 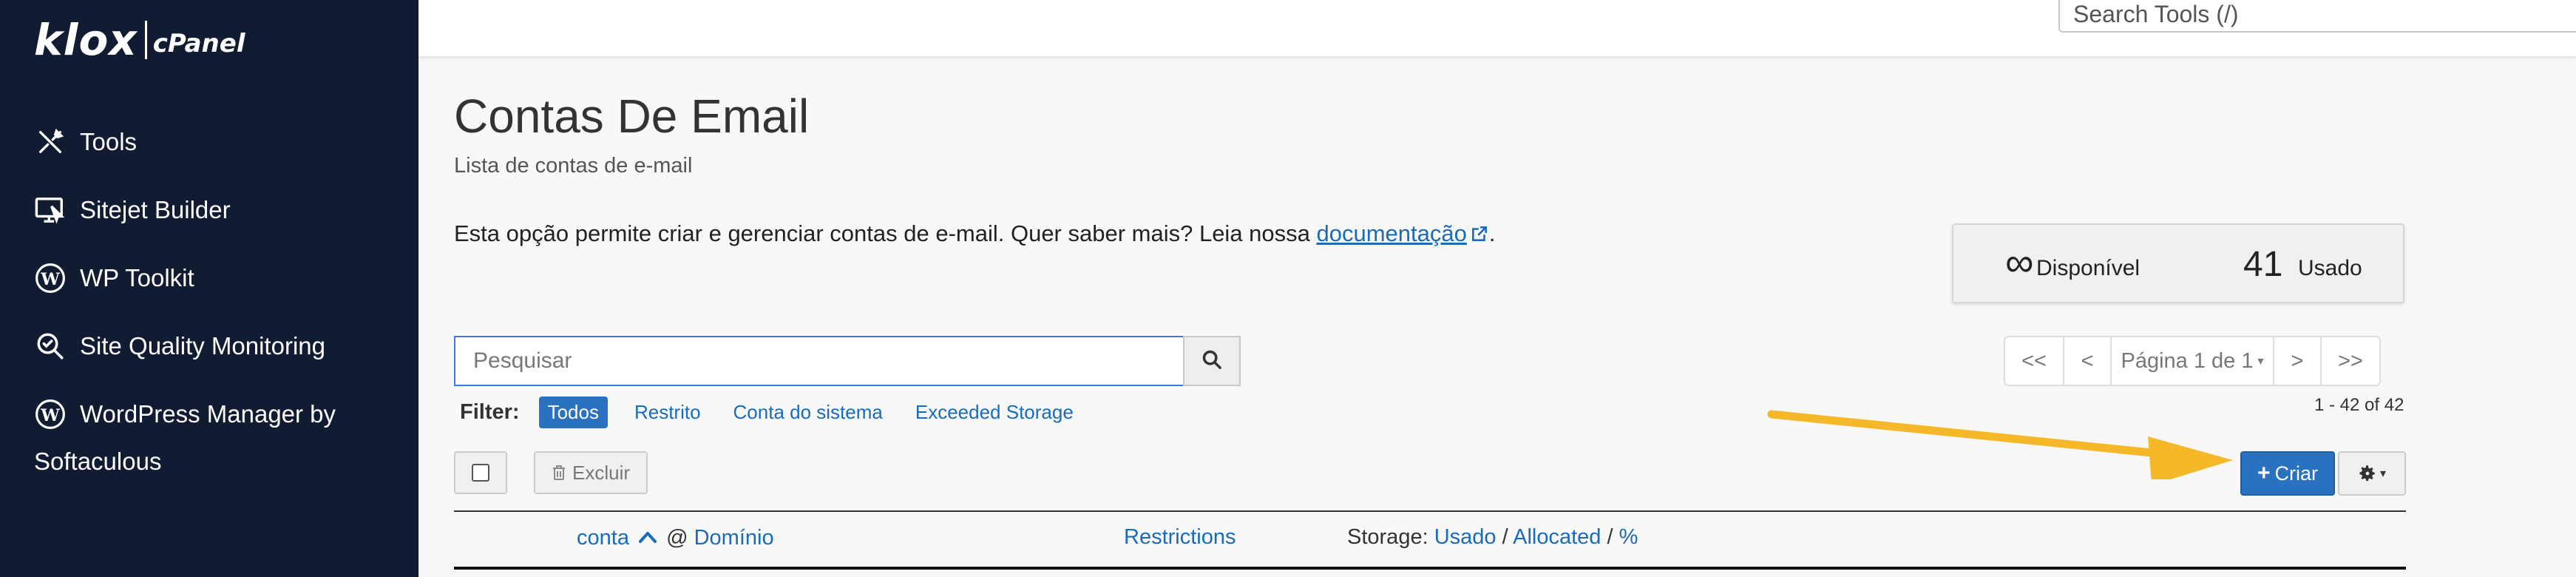 I want to click on brand-product: cPanel, so click(x=198, y=43).